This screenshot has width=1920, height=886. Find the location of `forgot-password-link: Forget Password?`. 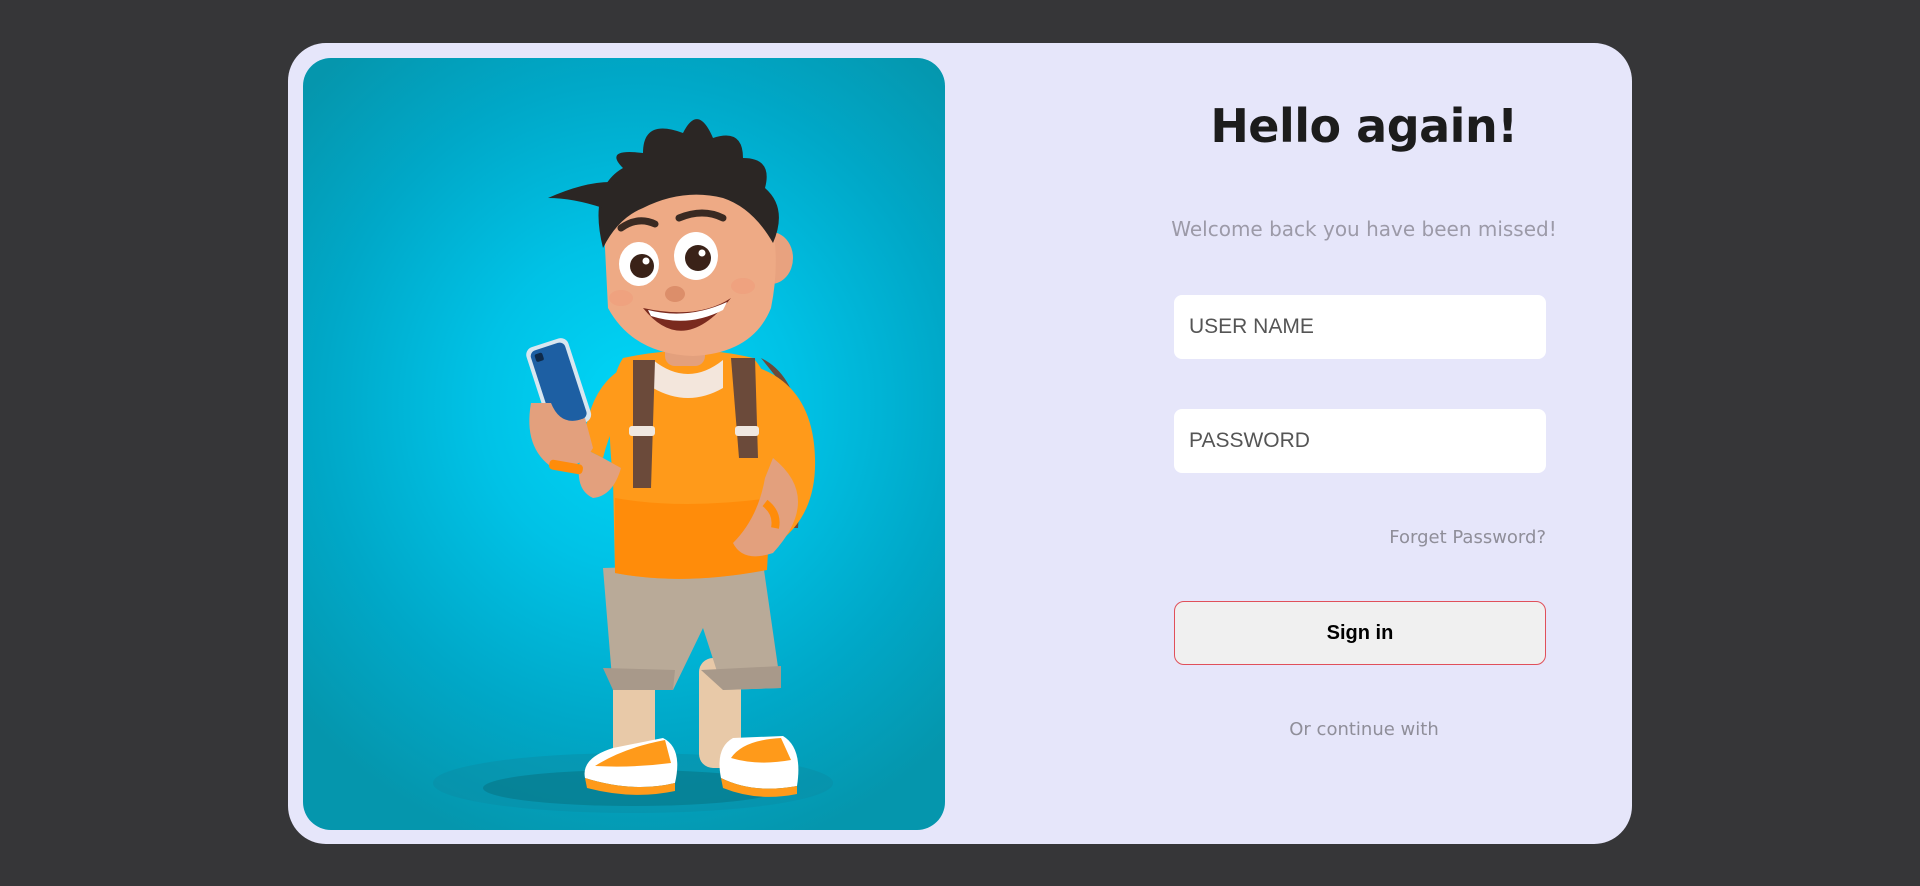

forgot-password-link: Forget Password? is located at coordinates (1467, 537).